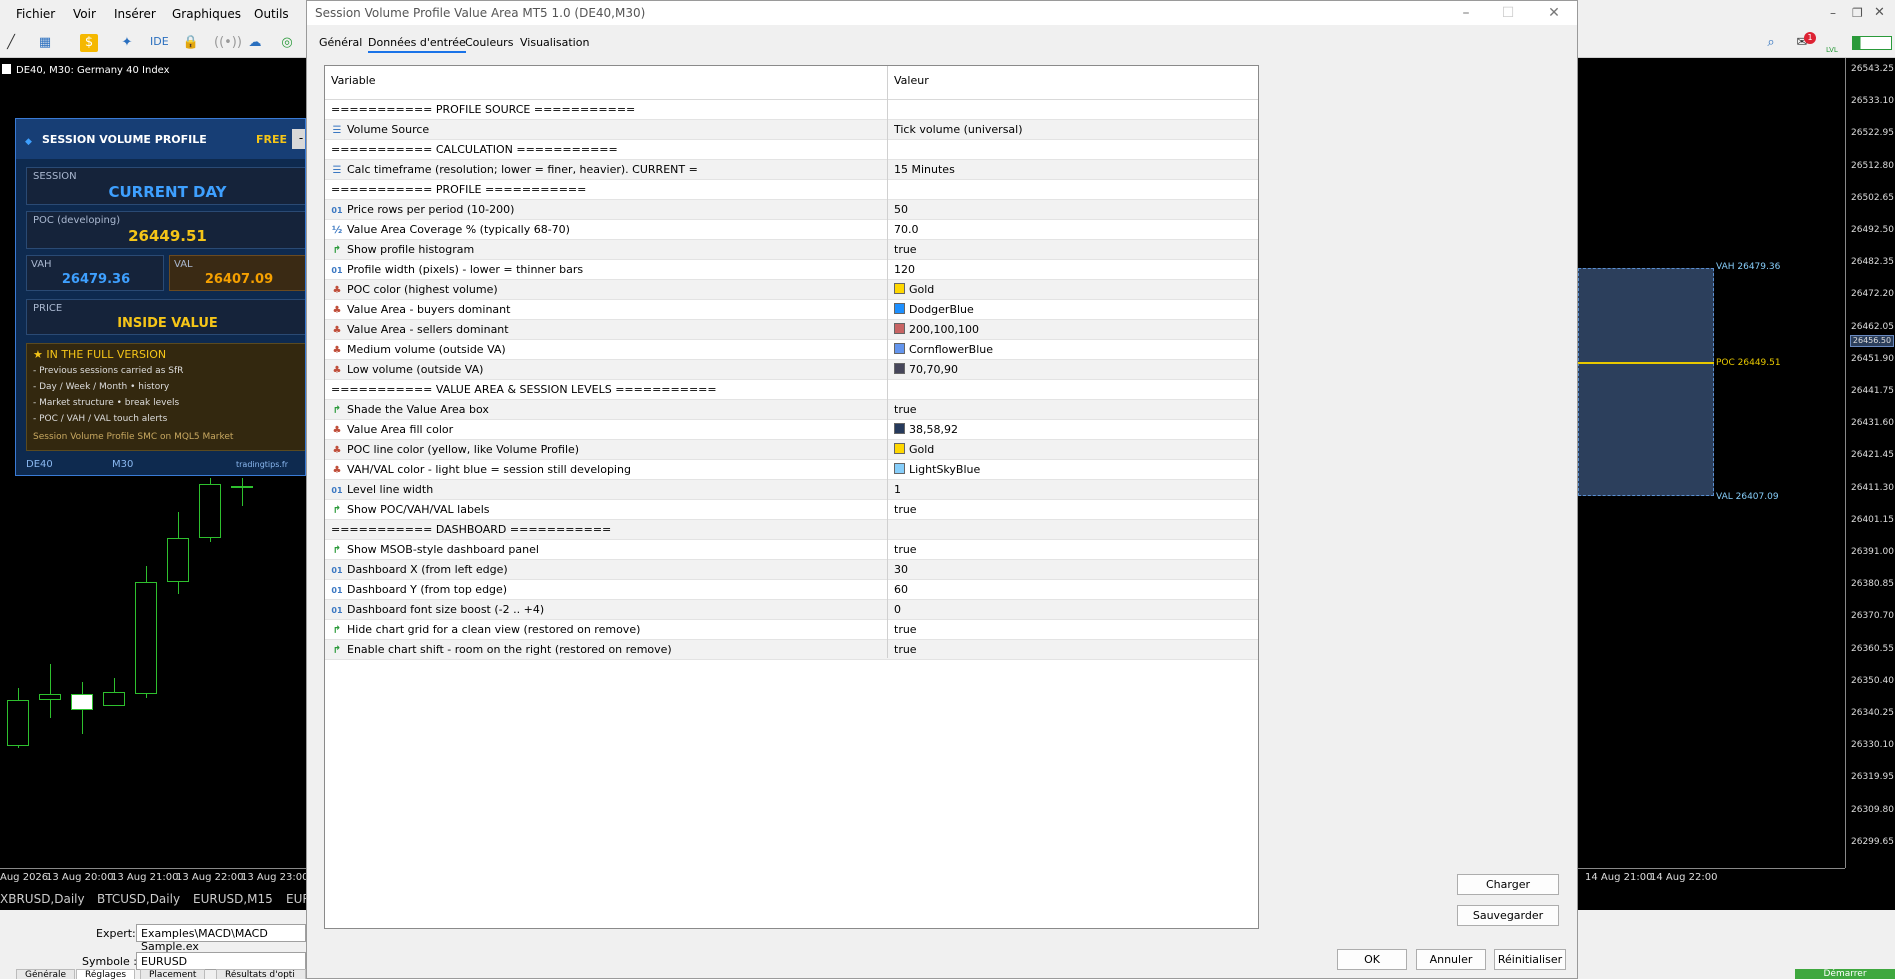 The image size is (1895, 979). Describe the element at coordinates (1074, 569) in the screenshot. I see `row-value: 30` at that location.